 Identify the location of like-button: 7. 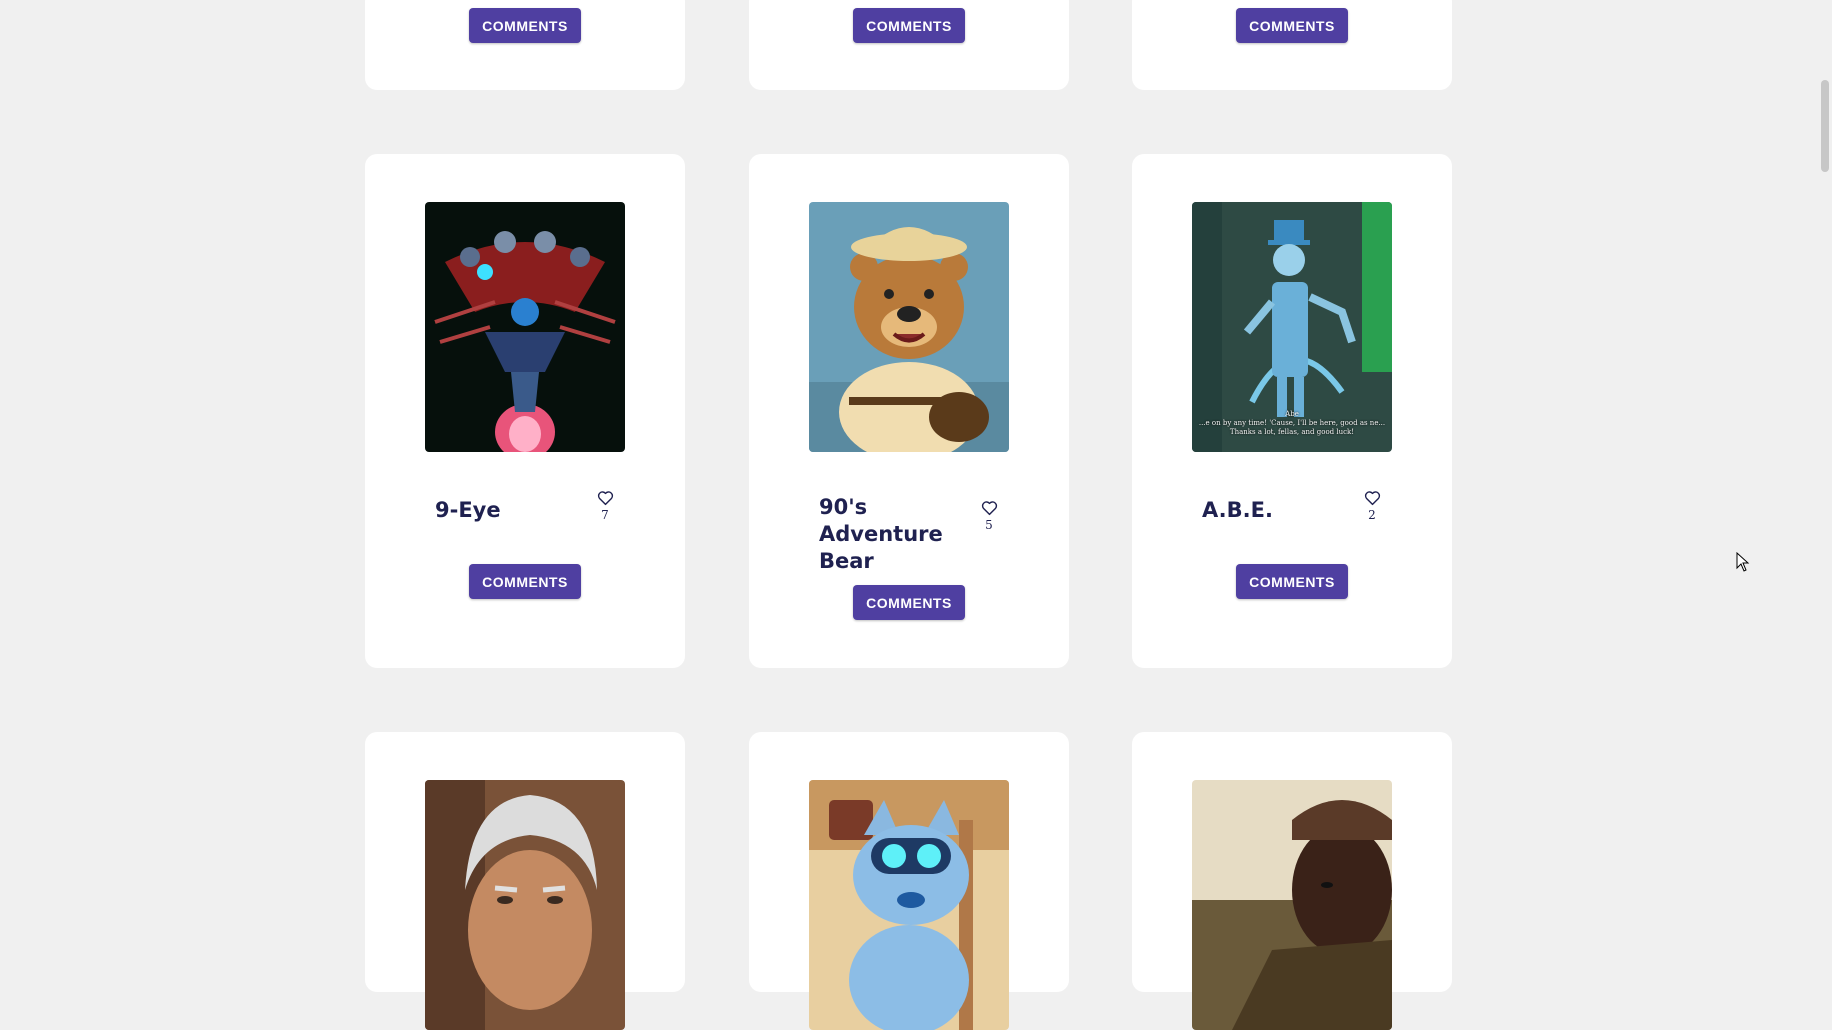
(605, 506).